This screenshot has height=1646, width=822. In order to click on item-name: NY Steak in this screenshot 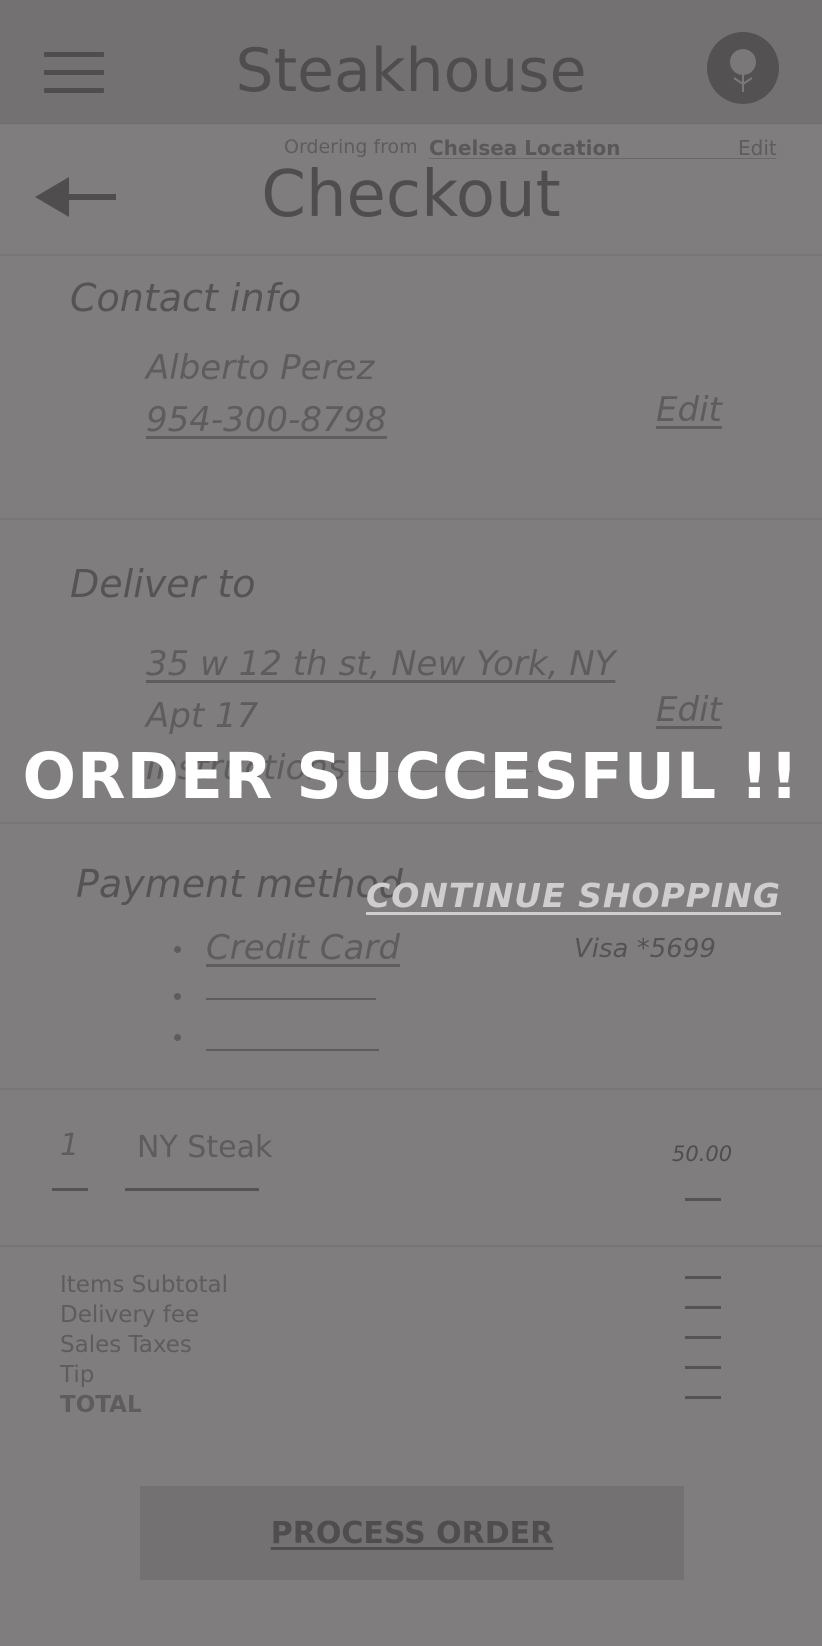, I will do `click(205, 1147)`.